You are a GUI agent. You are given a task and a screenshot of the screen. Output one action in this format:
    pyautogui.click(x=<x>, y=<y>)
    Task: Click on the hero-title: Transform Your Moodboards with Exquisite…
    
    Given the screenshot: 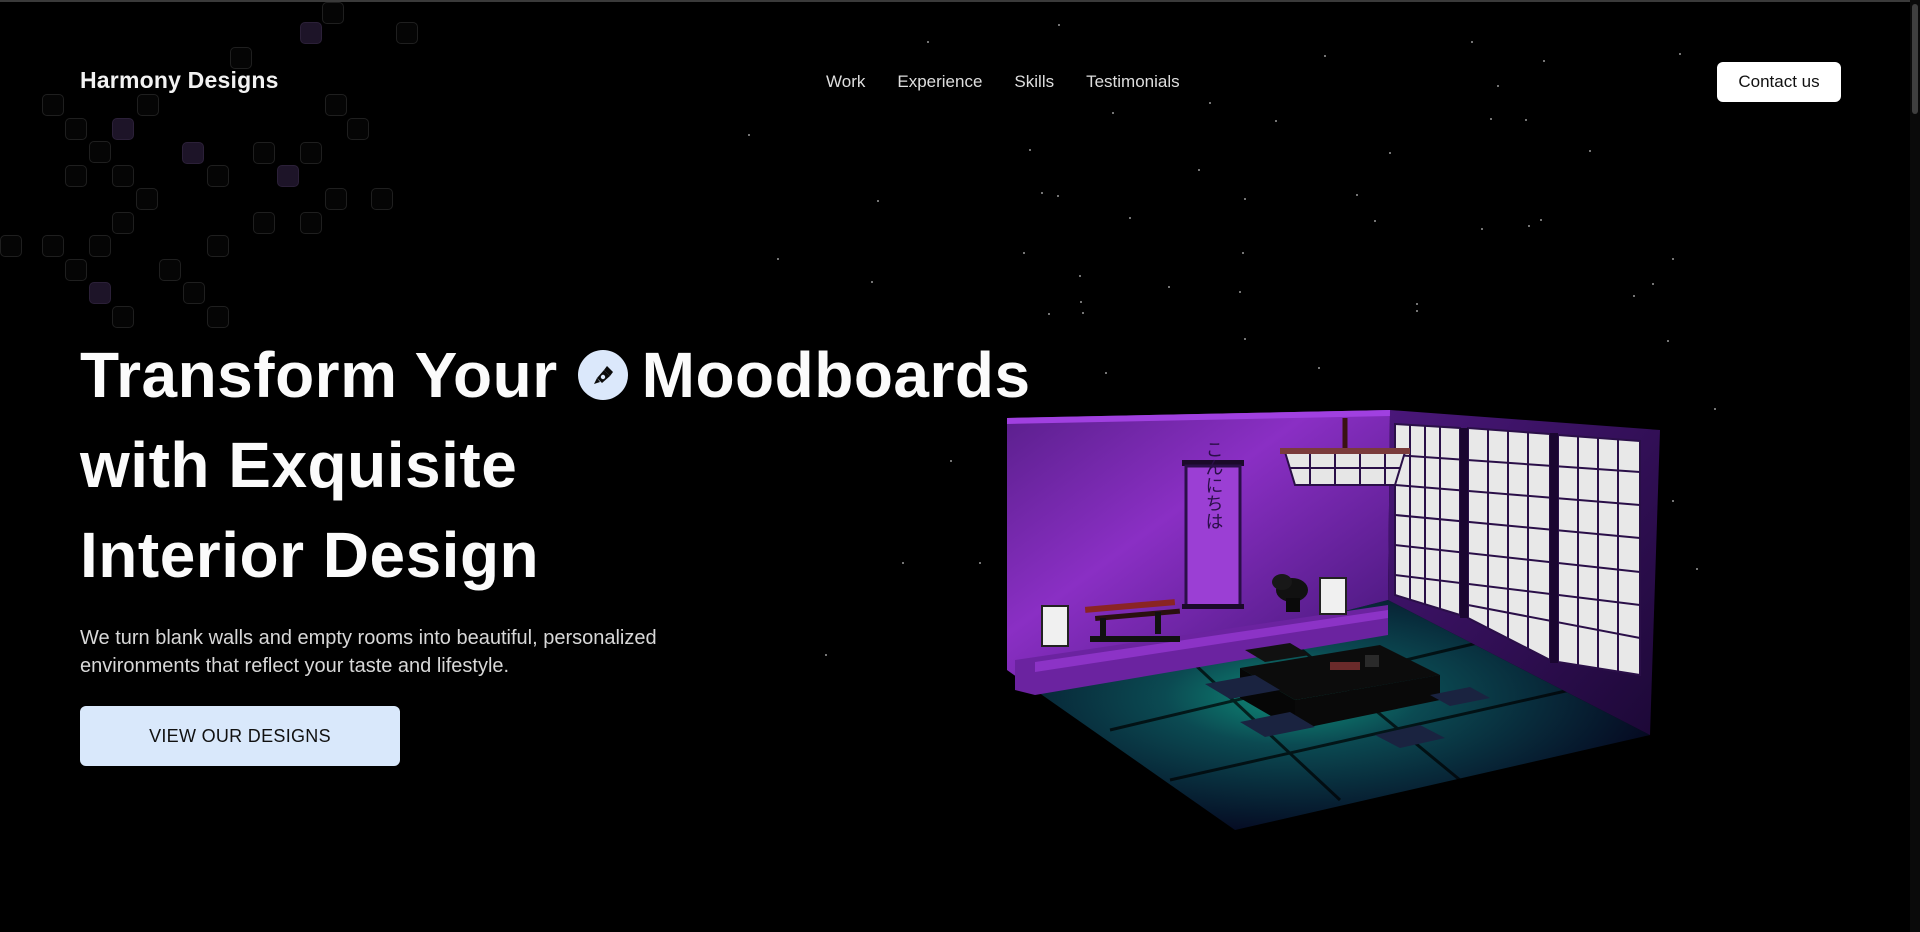 What is the action you would take?
    pyautogui.click(x=555, y=465)
    